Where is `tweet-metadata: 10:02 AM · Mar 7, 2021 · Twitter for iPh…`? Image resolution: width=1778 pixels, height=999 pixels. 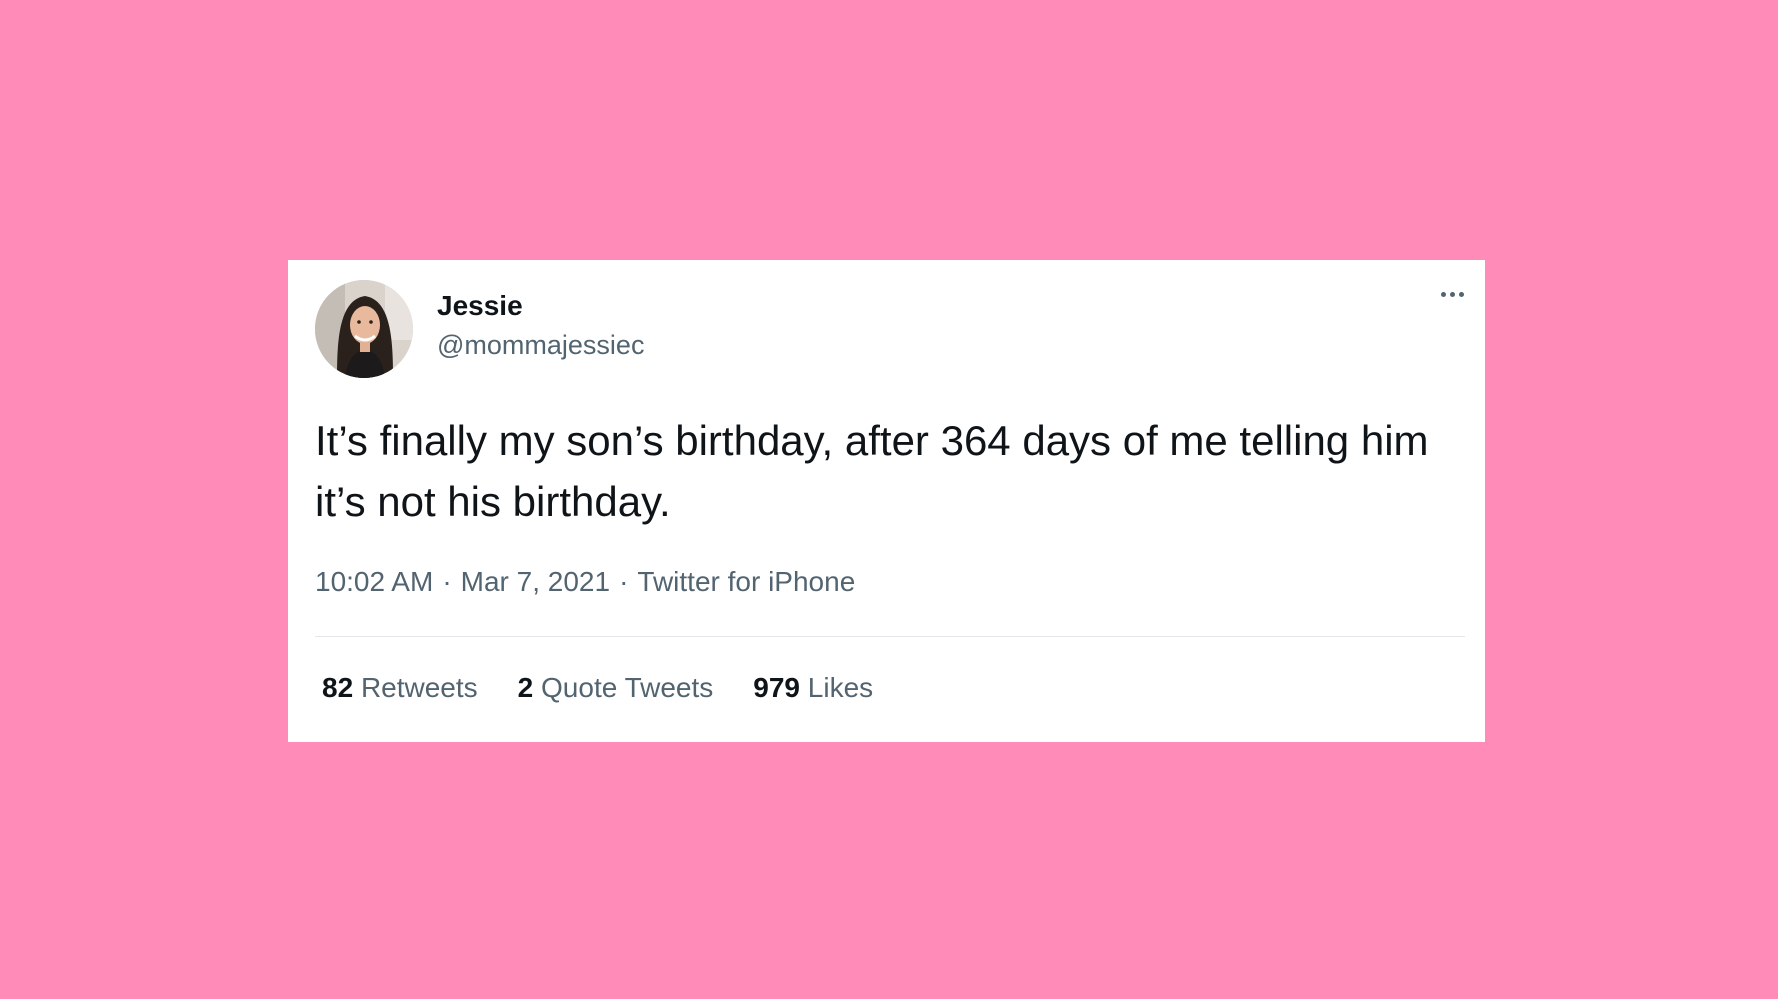 tweet-metadata: 10:02 AM · Mar 7, 2021 · Twitter for iPh… is located at coordinates (585, 582).